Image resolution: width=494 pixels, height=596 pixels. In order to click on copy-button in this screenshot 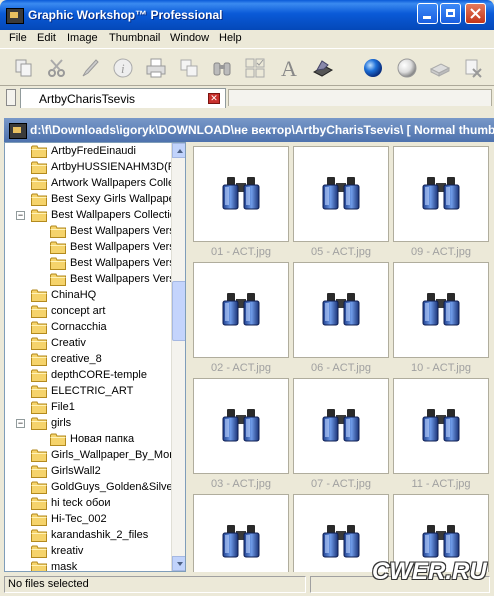, I will do `click(24, 68)`.